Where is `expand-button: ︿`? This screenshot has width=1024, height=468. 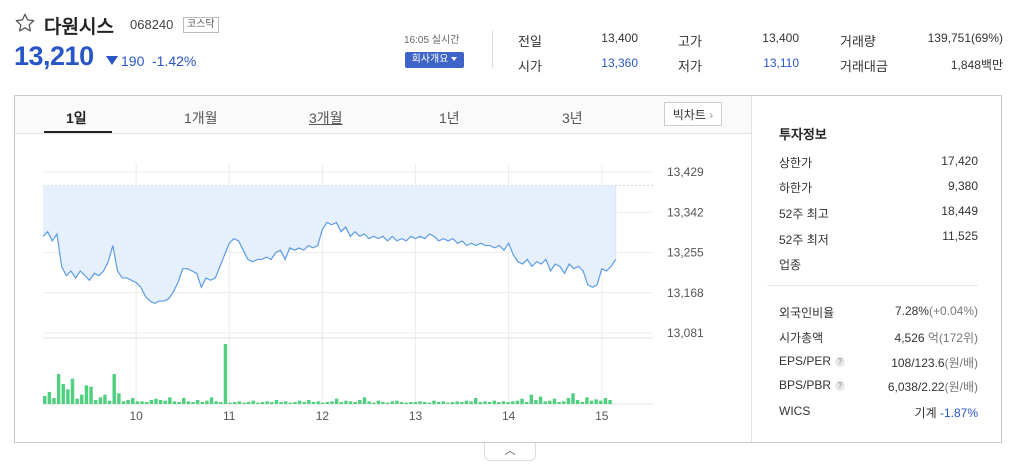 expand-button: ︿ is located at coordinates (510, 452).